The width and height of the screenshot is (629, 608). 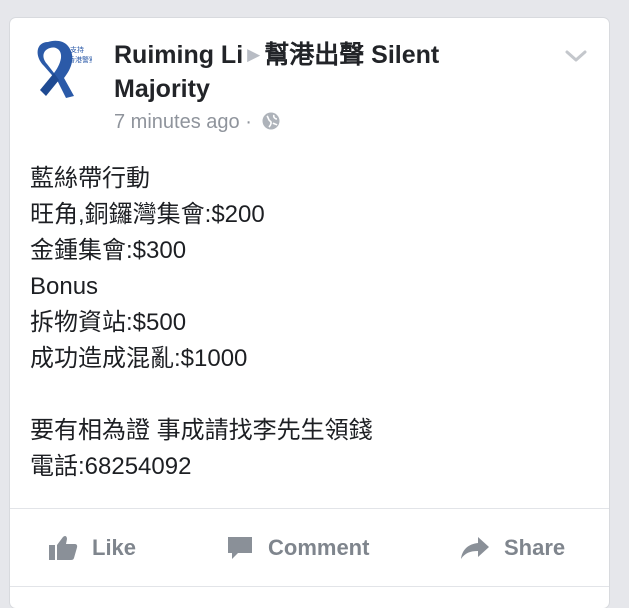 I want to click on speech-bubble-icon, so click(x=240, y=548).